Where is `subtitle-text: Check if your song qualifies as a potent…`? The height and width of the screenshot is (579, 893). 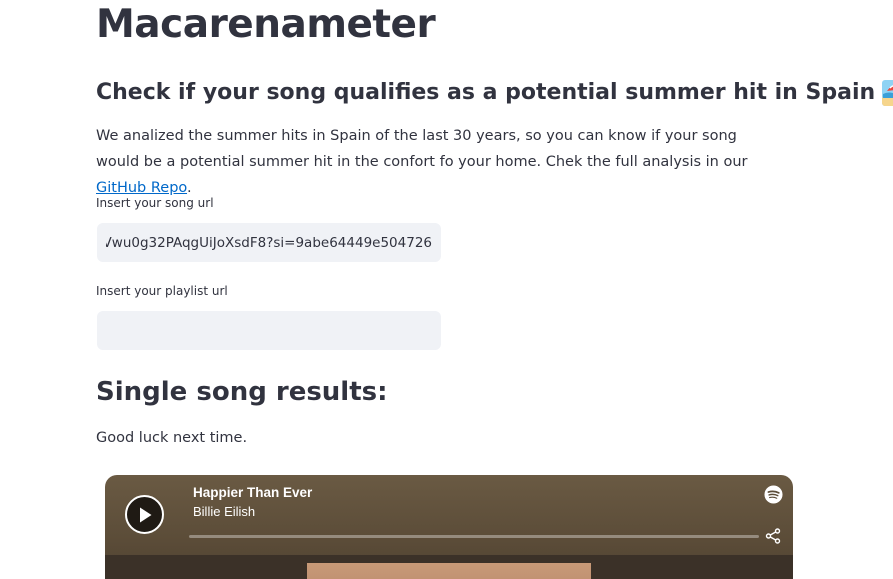 subtitle-text: Check if your song qualifies as a potent… is located at coordinates (486, 92).